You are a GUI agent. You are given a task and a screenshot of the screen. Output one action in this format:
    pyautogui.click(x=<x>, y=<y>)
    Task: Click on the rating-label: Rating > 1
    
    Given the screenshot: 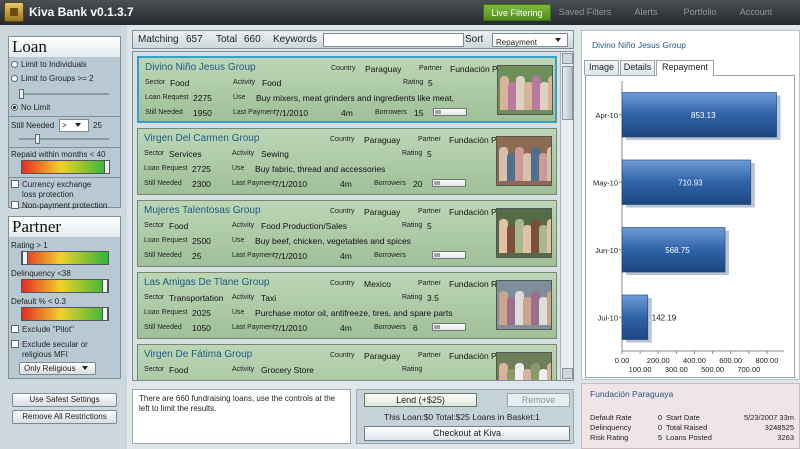 What is the action you would take?
    pyautogui.click(x=29, y=245)
    